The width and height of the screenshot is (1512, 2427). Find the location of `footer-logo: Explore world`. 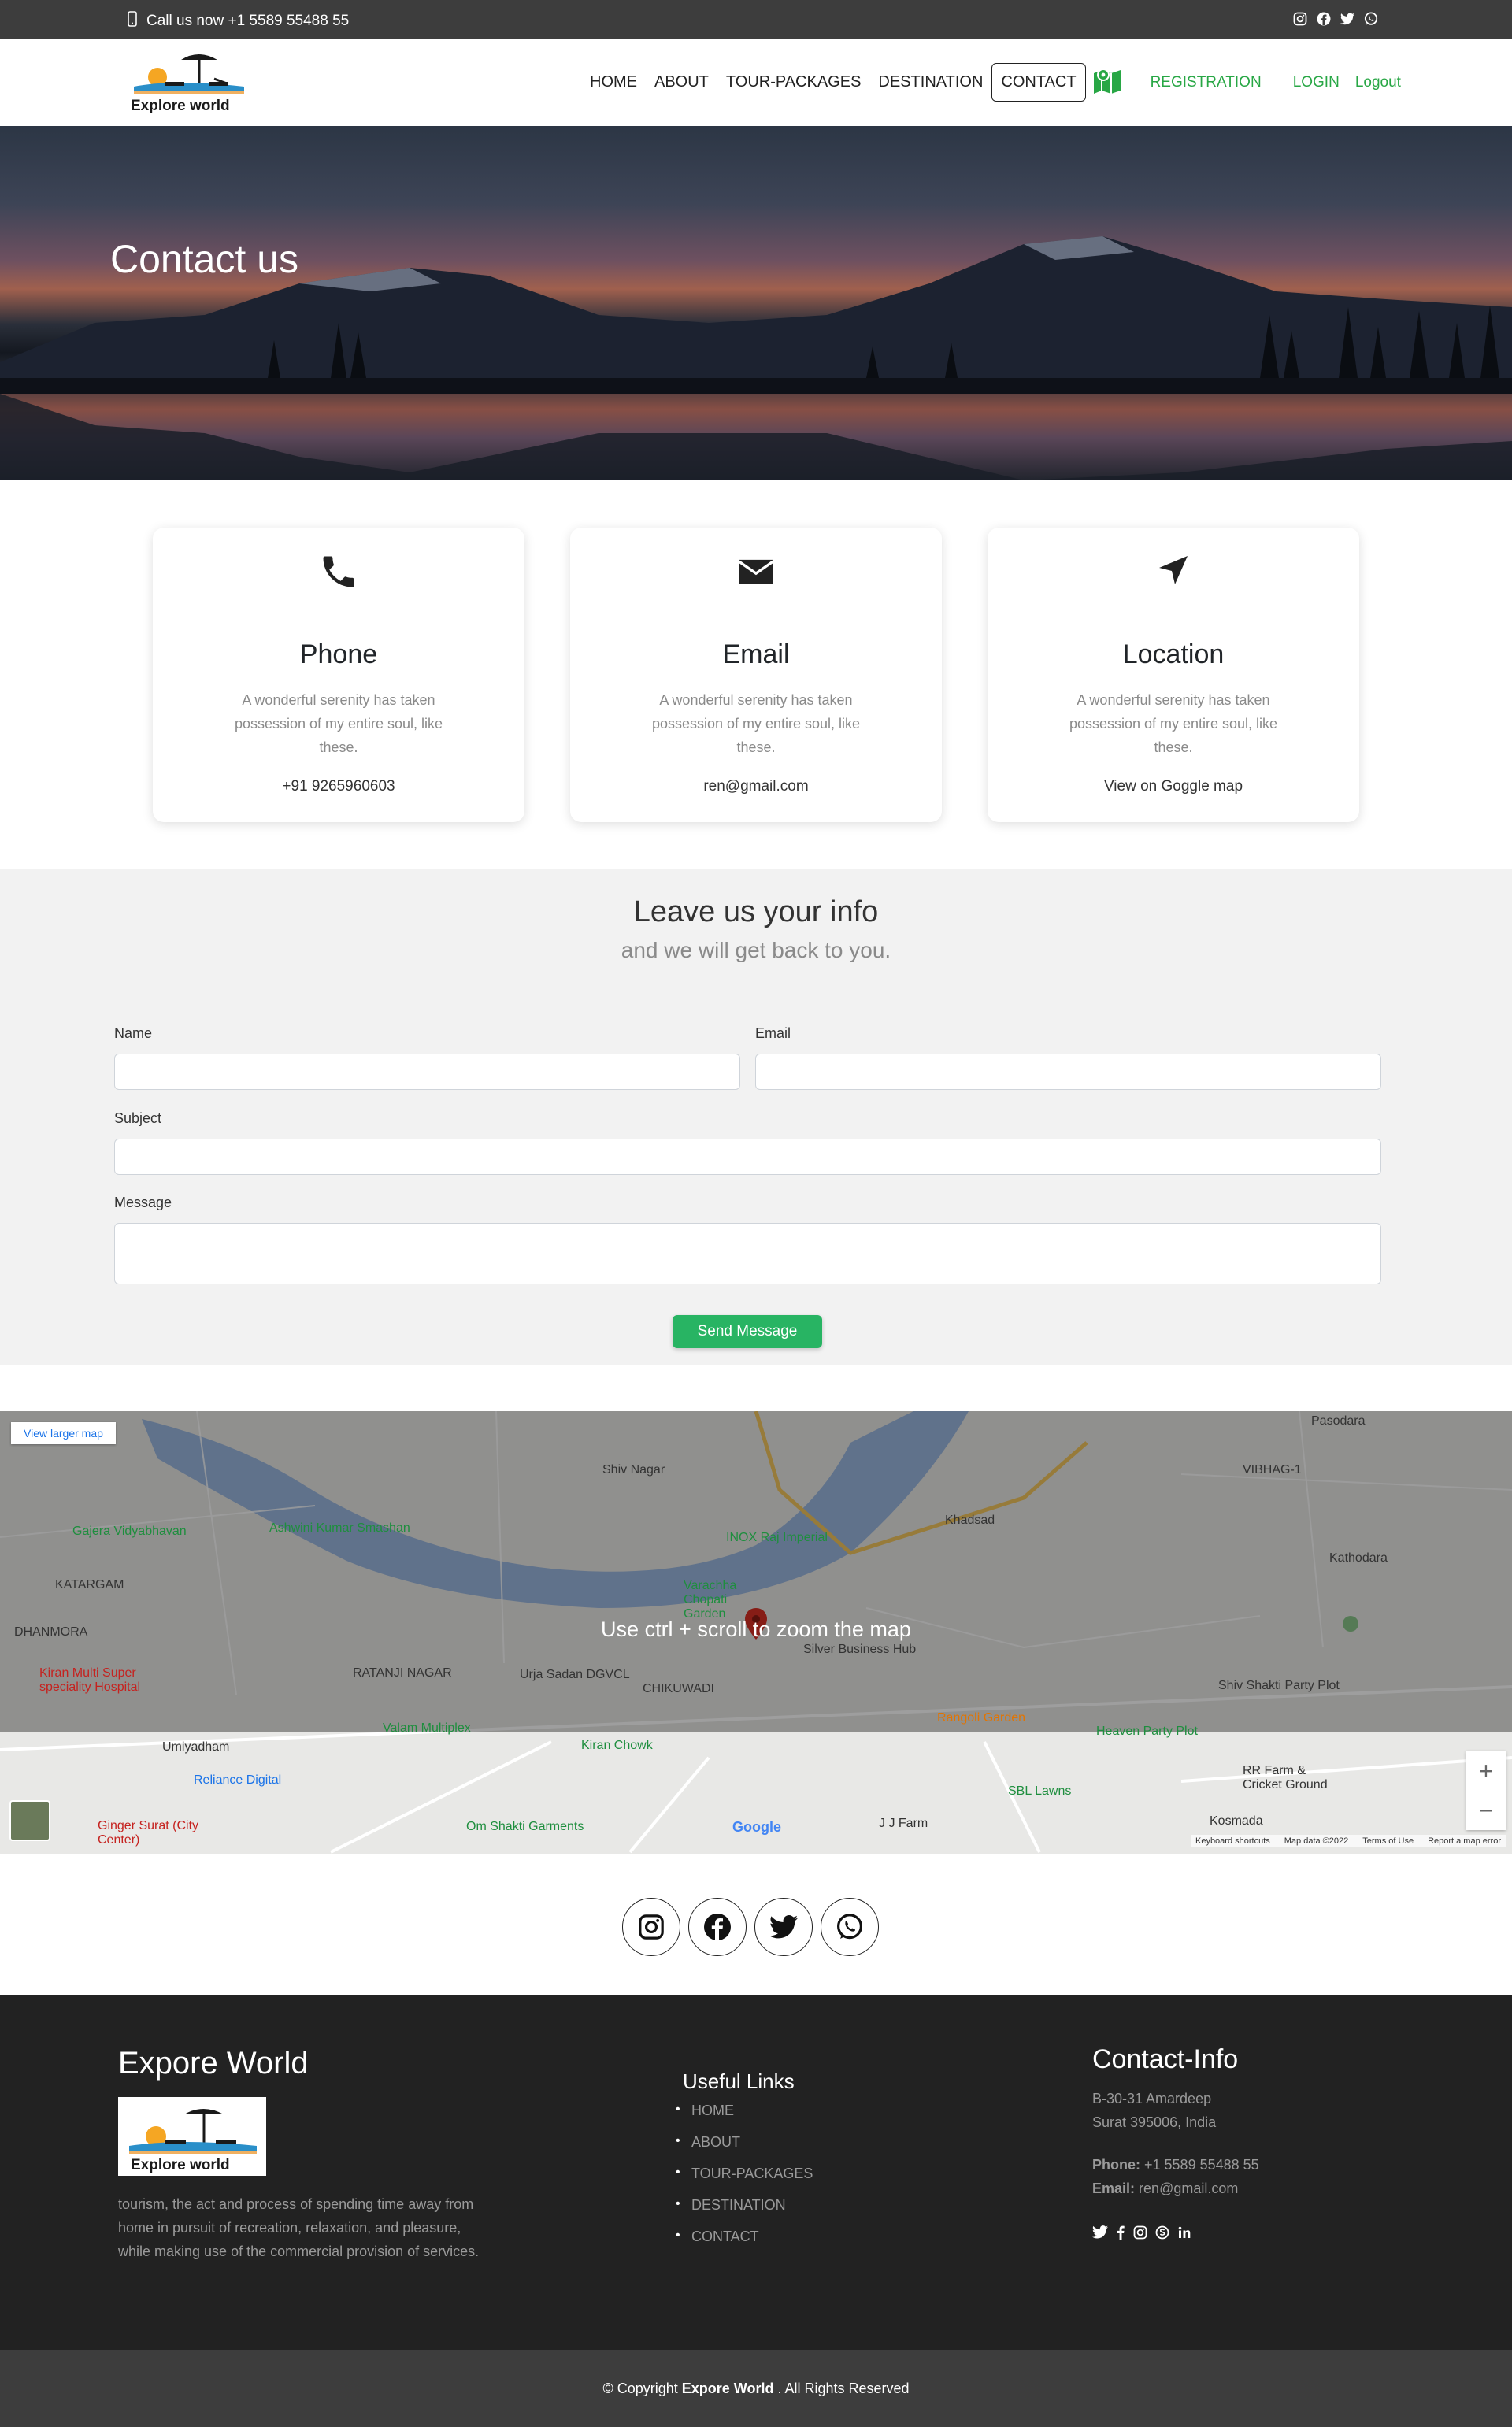

footer-logo: Explore world is located at coordinates (192, 2136).